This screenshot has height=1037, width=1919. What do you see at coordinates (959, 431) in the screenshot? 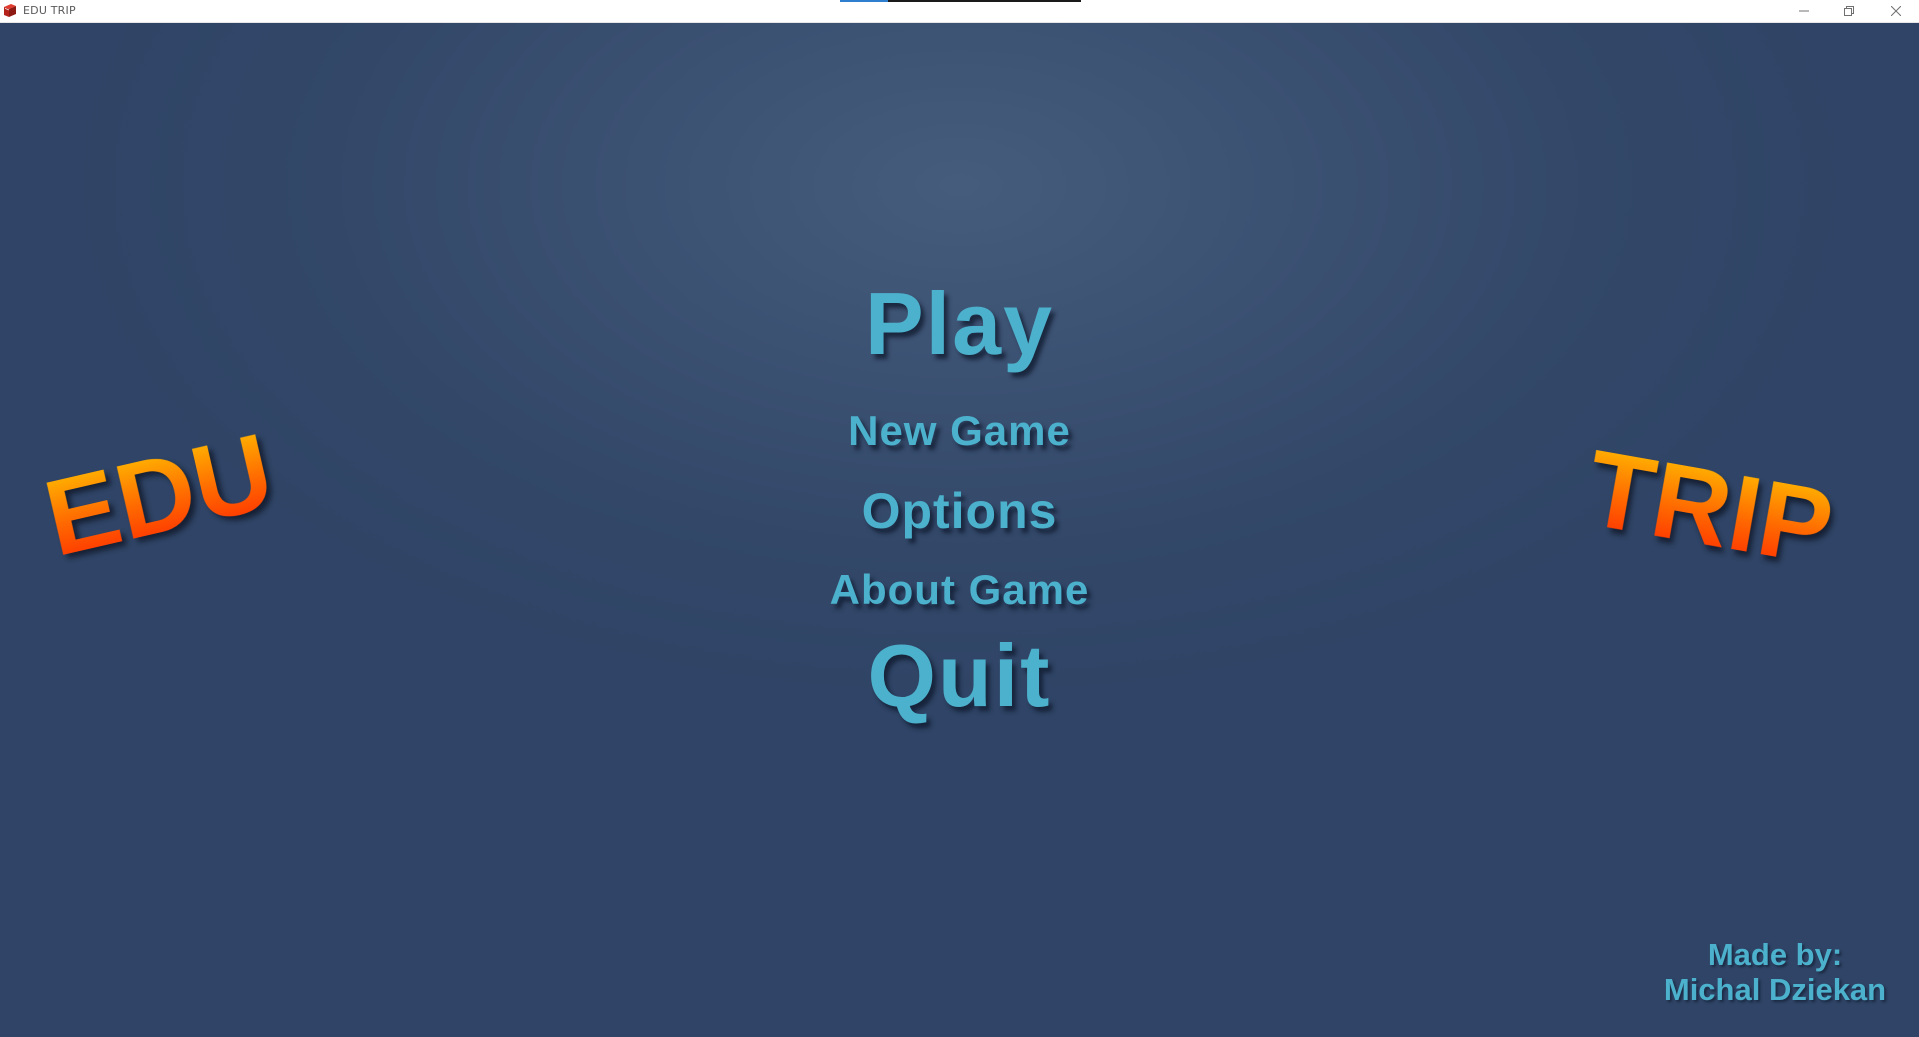
I see `new-game-button: New Game` at bounding box center [959, 431].